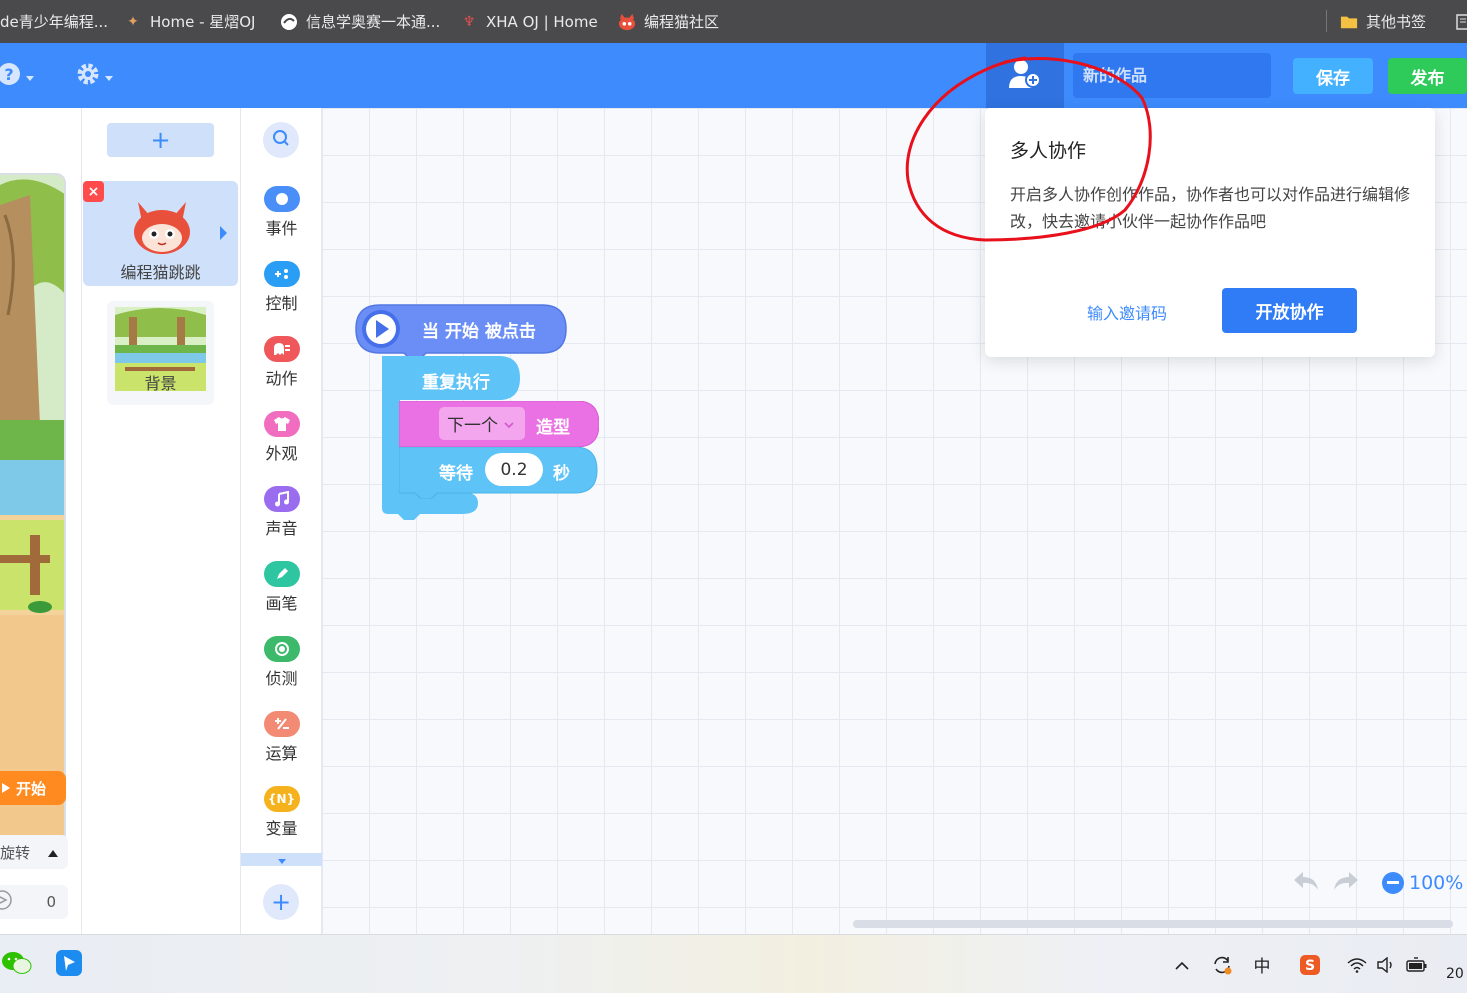  What do you see at coordinates (281, 228) in the screenshot?
I see `category-label: 事件` at bounding box center [281, 228].